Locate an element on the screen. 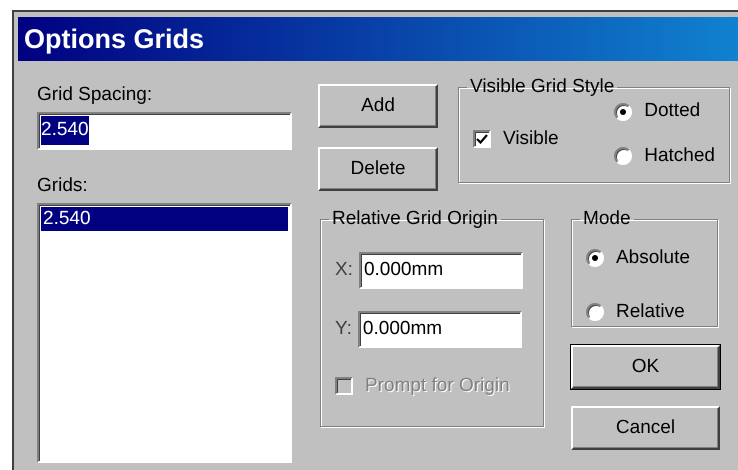 The width and height of the screenshot is (738, 470). radio-label: Absolute is located at coordinates (653, 258).